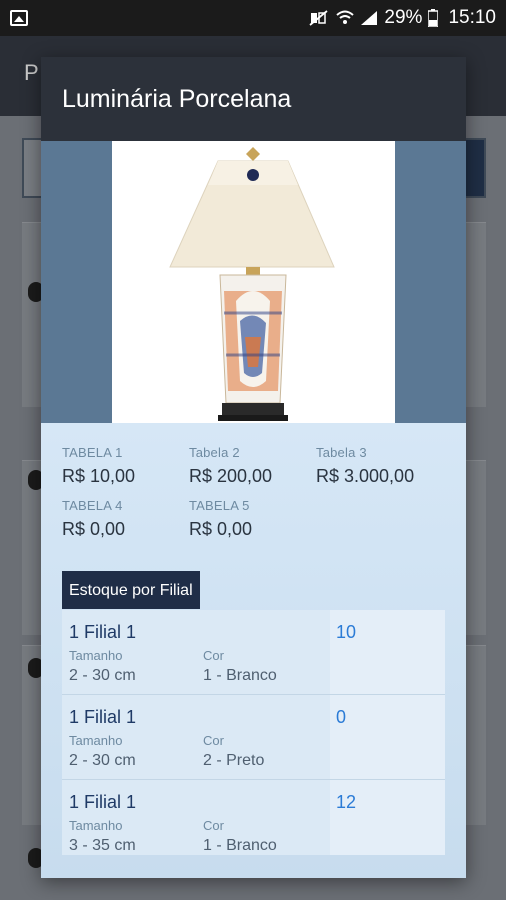  What do you see at coordinates (345, 17) in the screenshot?
I see `wifi-icon` at bounding box center [345, 17].